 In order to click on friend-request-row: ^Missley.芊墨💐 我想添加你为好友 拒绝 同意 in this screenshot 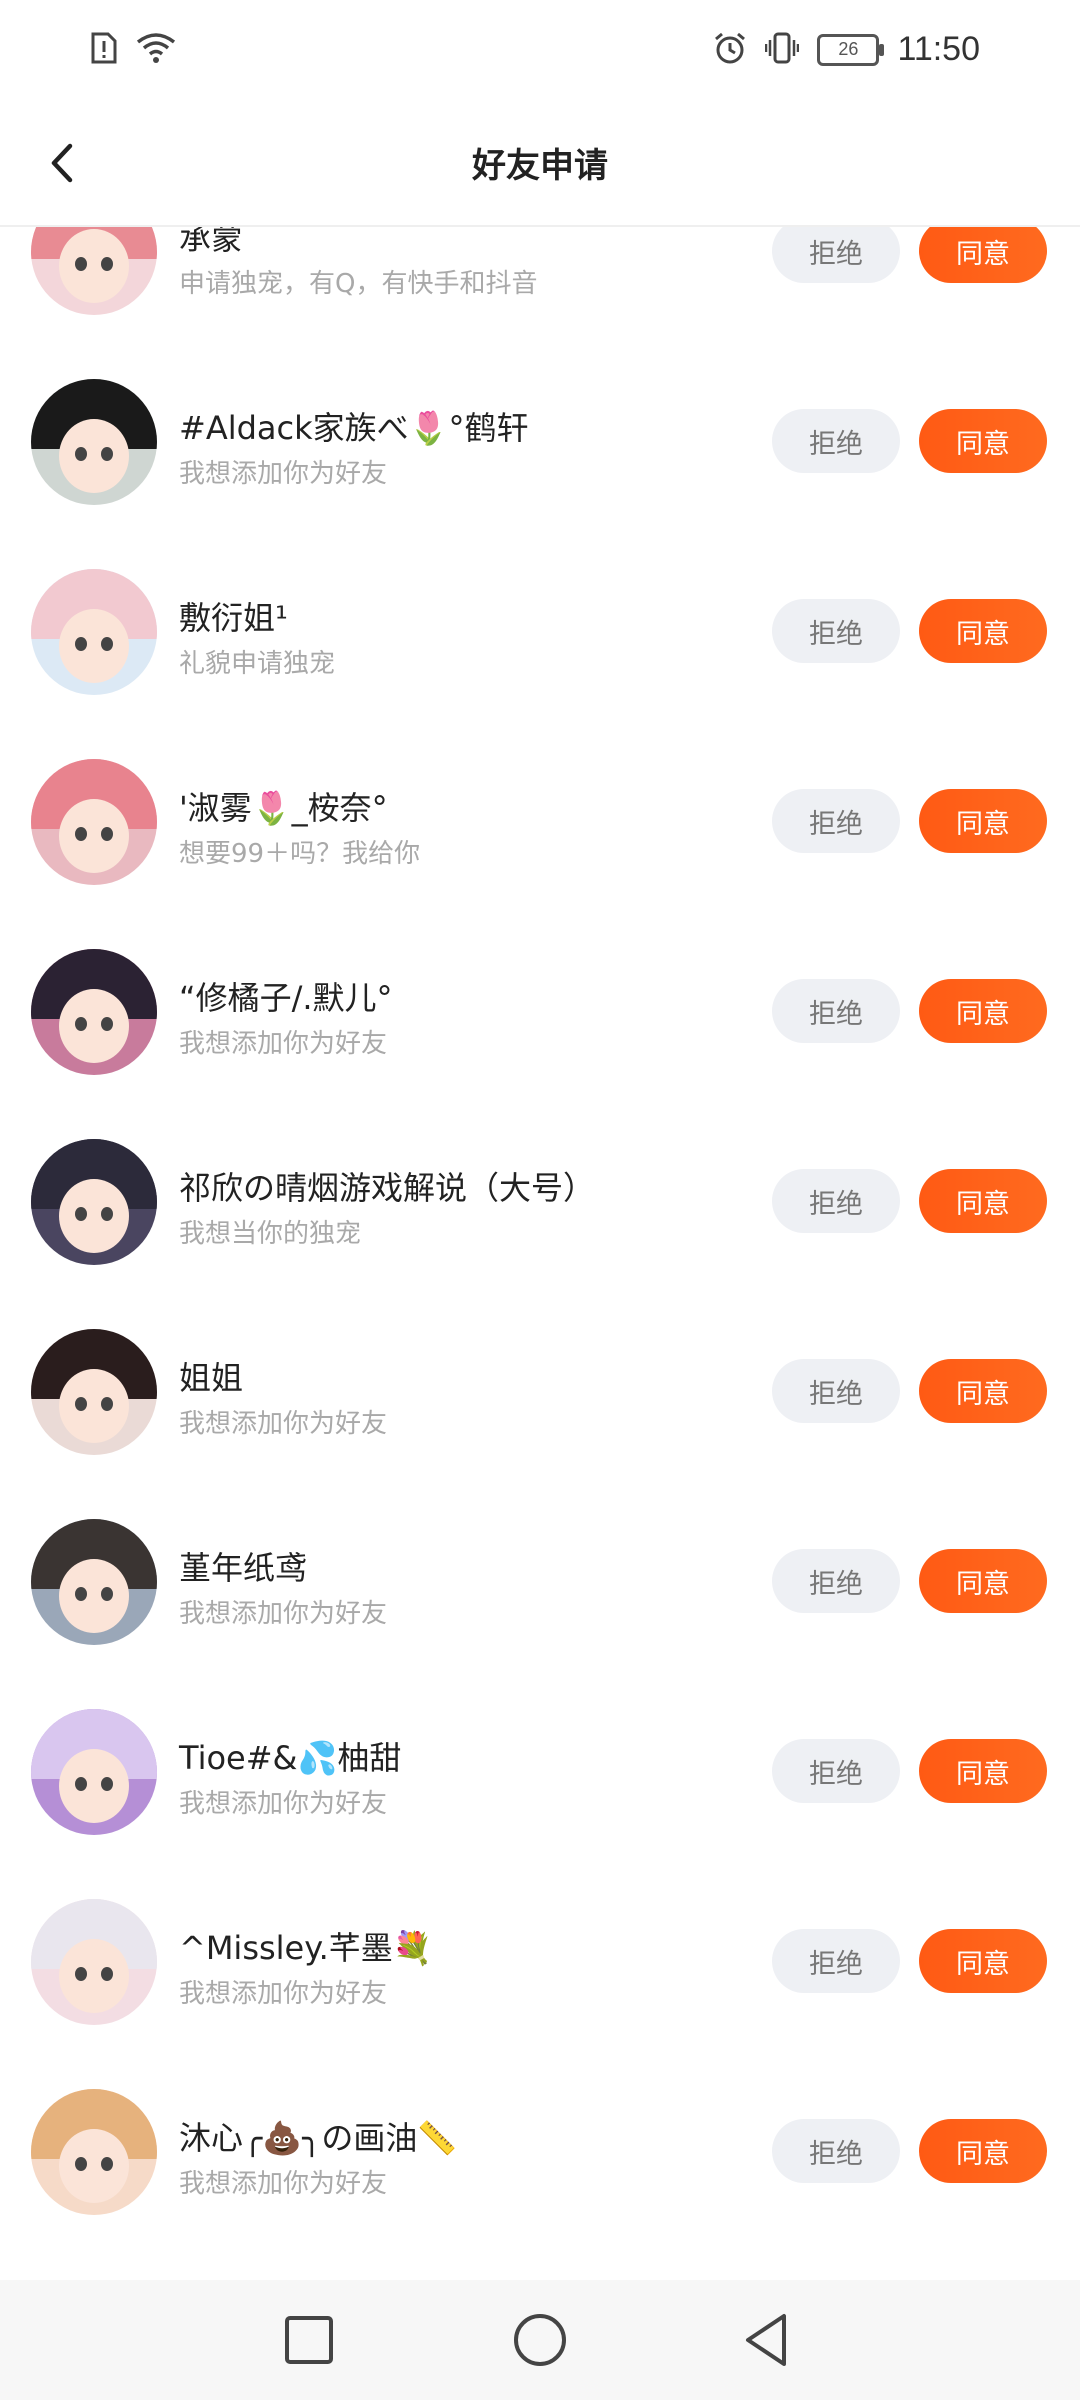, I will do `click(540, 1962)`.